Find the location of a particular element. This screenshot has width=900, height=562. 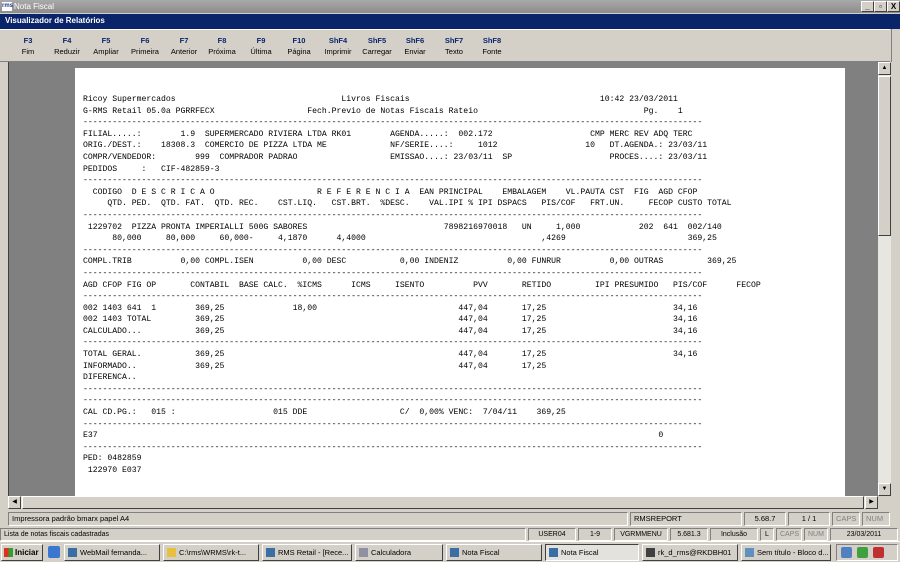

horizontal-scrollbar: ◀ ▶ is located at coordinates (443, 502).